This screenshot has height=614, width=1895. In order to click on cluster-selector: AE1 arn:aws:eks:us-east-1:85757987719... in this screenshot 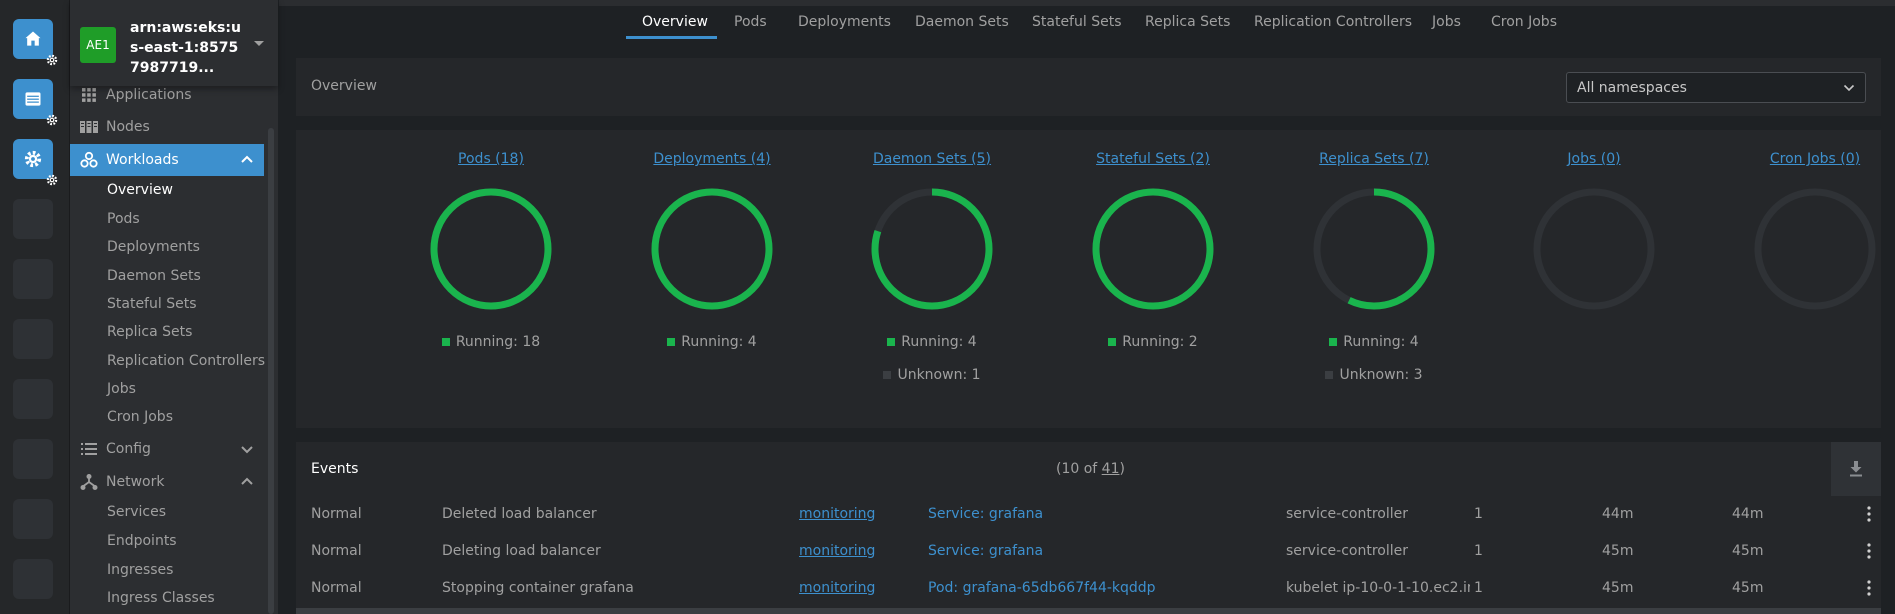, I will do `click(174, 43)`.